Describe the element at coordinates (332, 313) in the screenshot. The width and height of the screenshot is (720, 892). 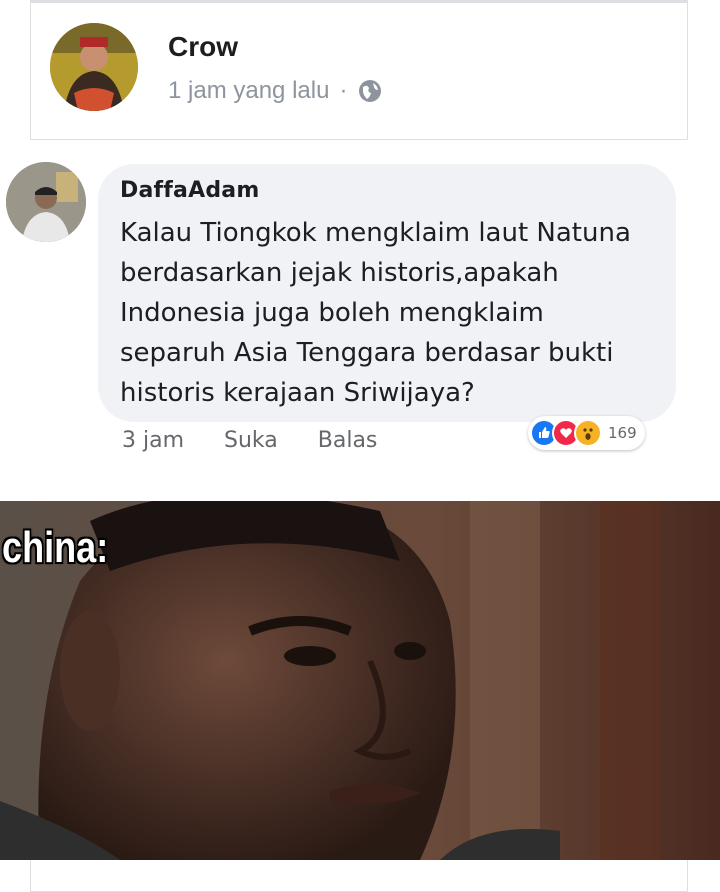
I see `comment-line: Indonesia juga boleh mengklaim` at that location.